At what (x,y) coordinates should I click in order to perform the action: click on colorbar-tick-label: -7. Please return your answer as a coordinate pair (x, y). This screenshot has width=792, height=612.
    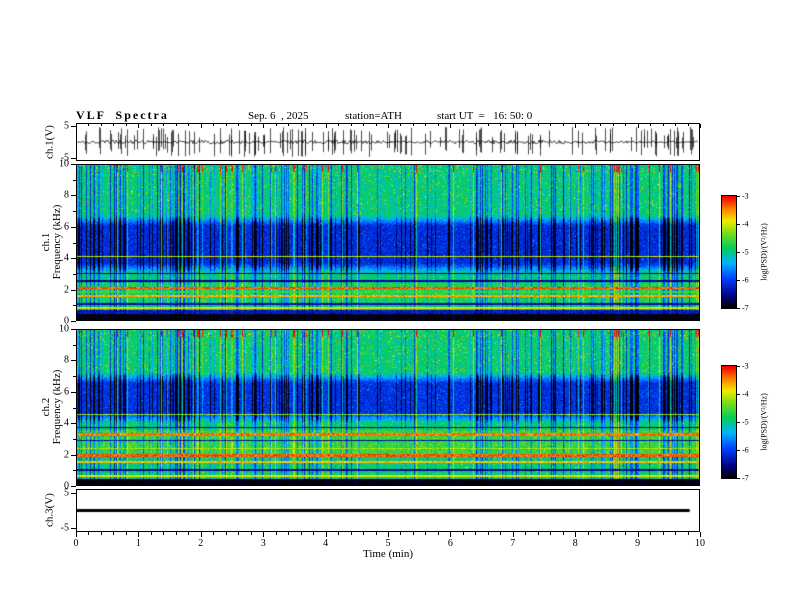
    Looking at the image, I should click on (745, 478).